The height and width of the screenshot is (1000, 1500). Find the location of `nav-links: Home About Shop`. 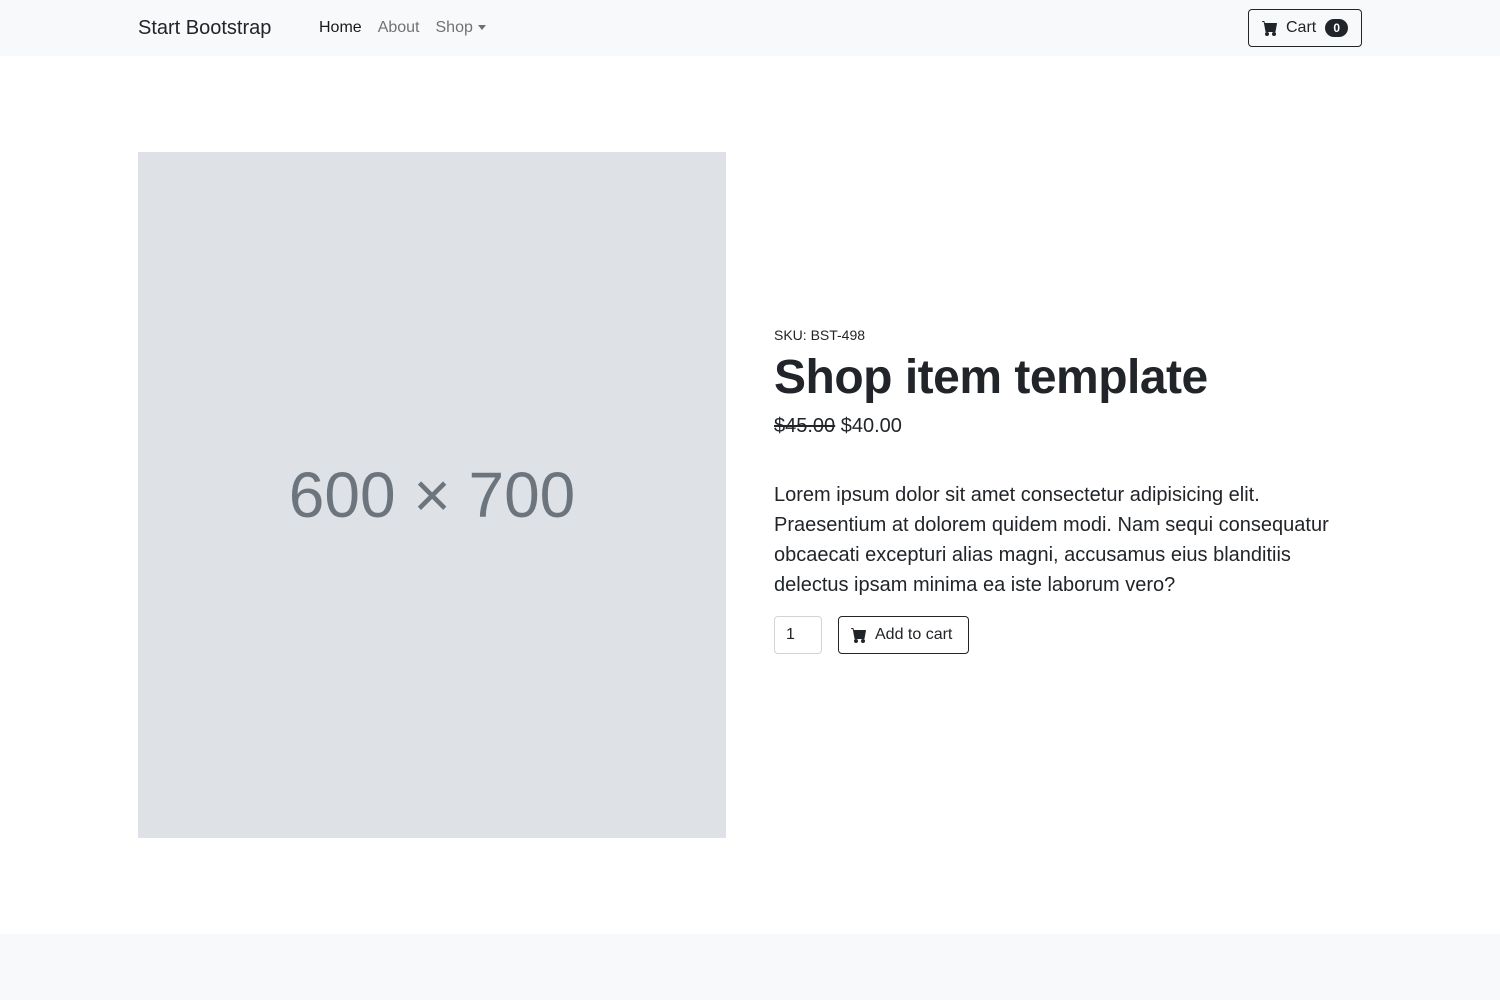

nav-links: Home About Shop is located at coordinates (410, 28).